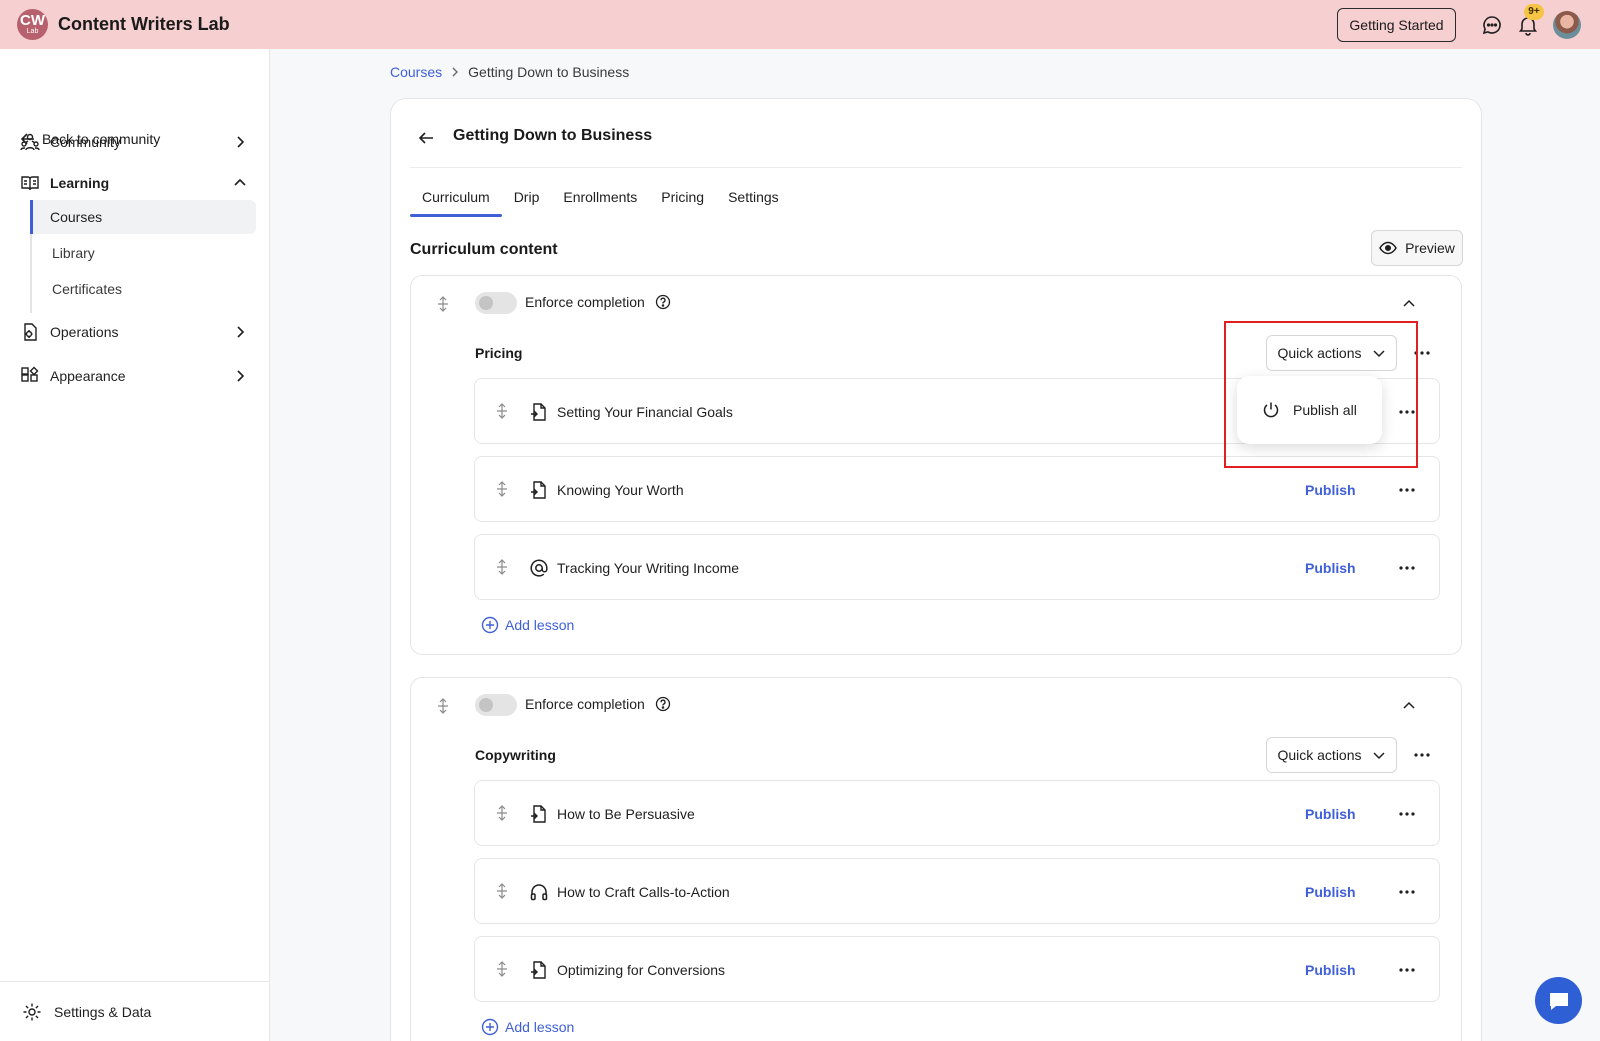 This screenshot has height=1041, width=1600. What do you see at coordinates (957, 567) in the screenshot?
I see `lesson-row: Tracking Your Writing Income Publish` at bounding box center [957, 567].